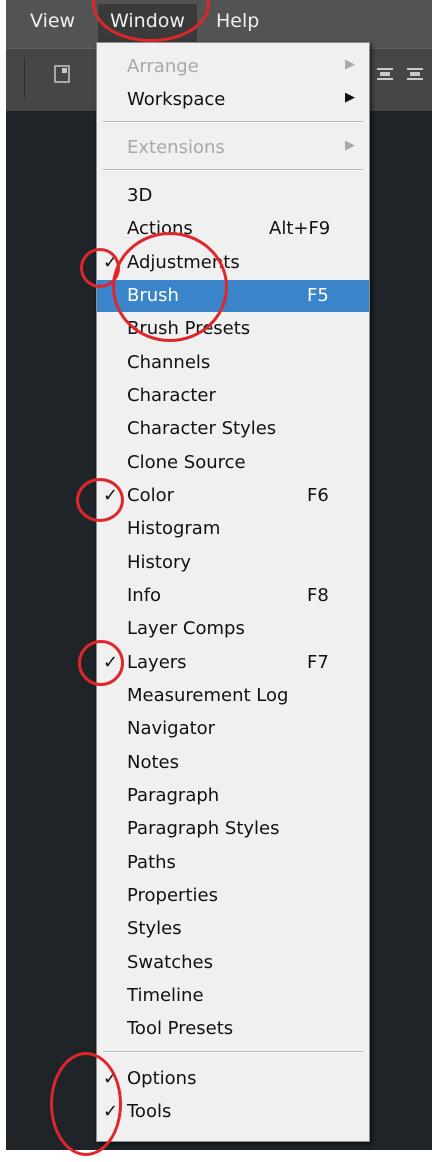 Image resolution: width=432 pixels, height=1162 pixels. What do you see at coordinates (233, 596) in the screenshot?
I see `menu-item-info: Info F8` at bounding box center [233, 596].